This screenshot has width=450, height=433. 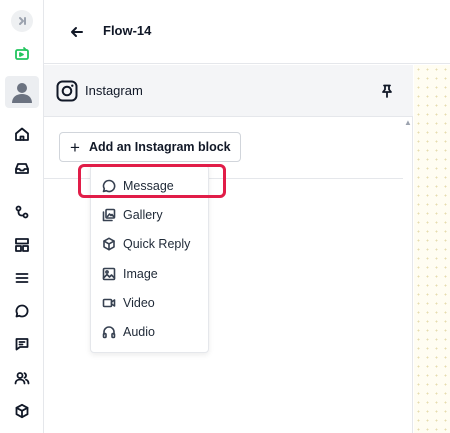 I want to click on users-icon, so click(x=22, y=378).